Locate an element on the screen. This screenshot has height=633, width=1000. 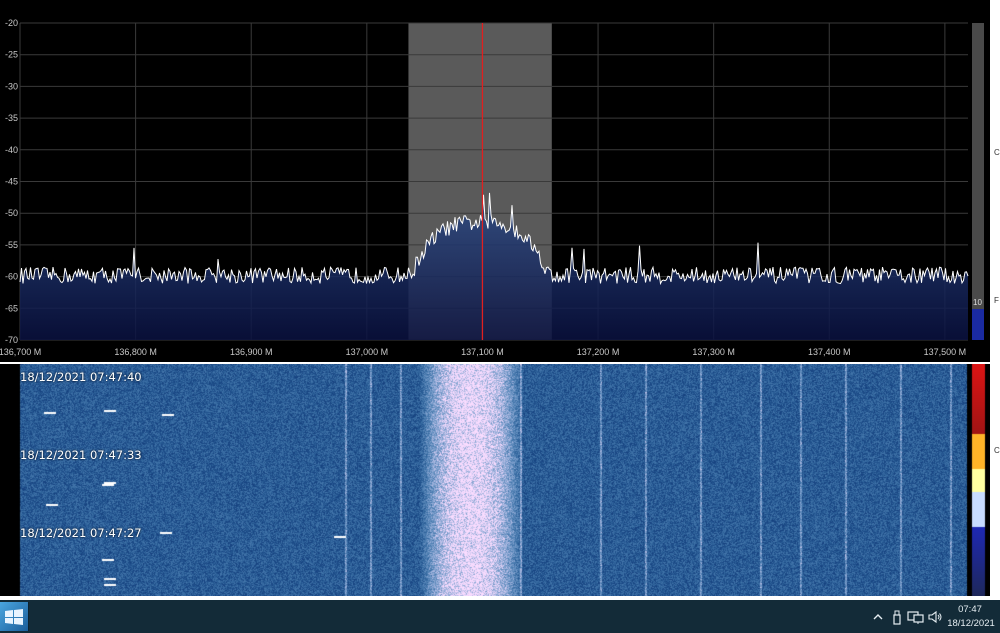
speaker-icon is located at coordinates (935, 617).